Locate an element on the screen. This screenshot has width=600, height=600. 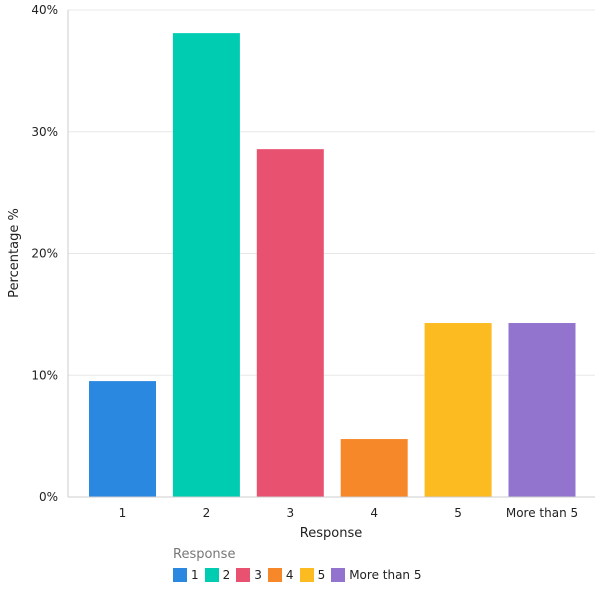
legend-label: 4 is located at coordinates (289, 575).